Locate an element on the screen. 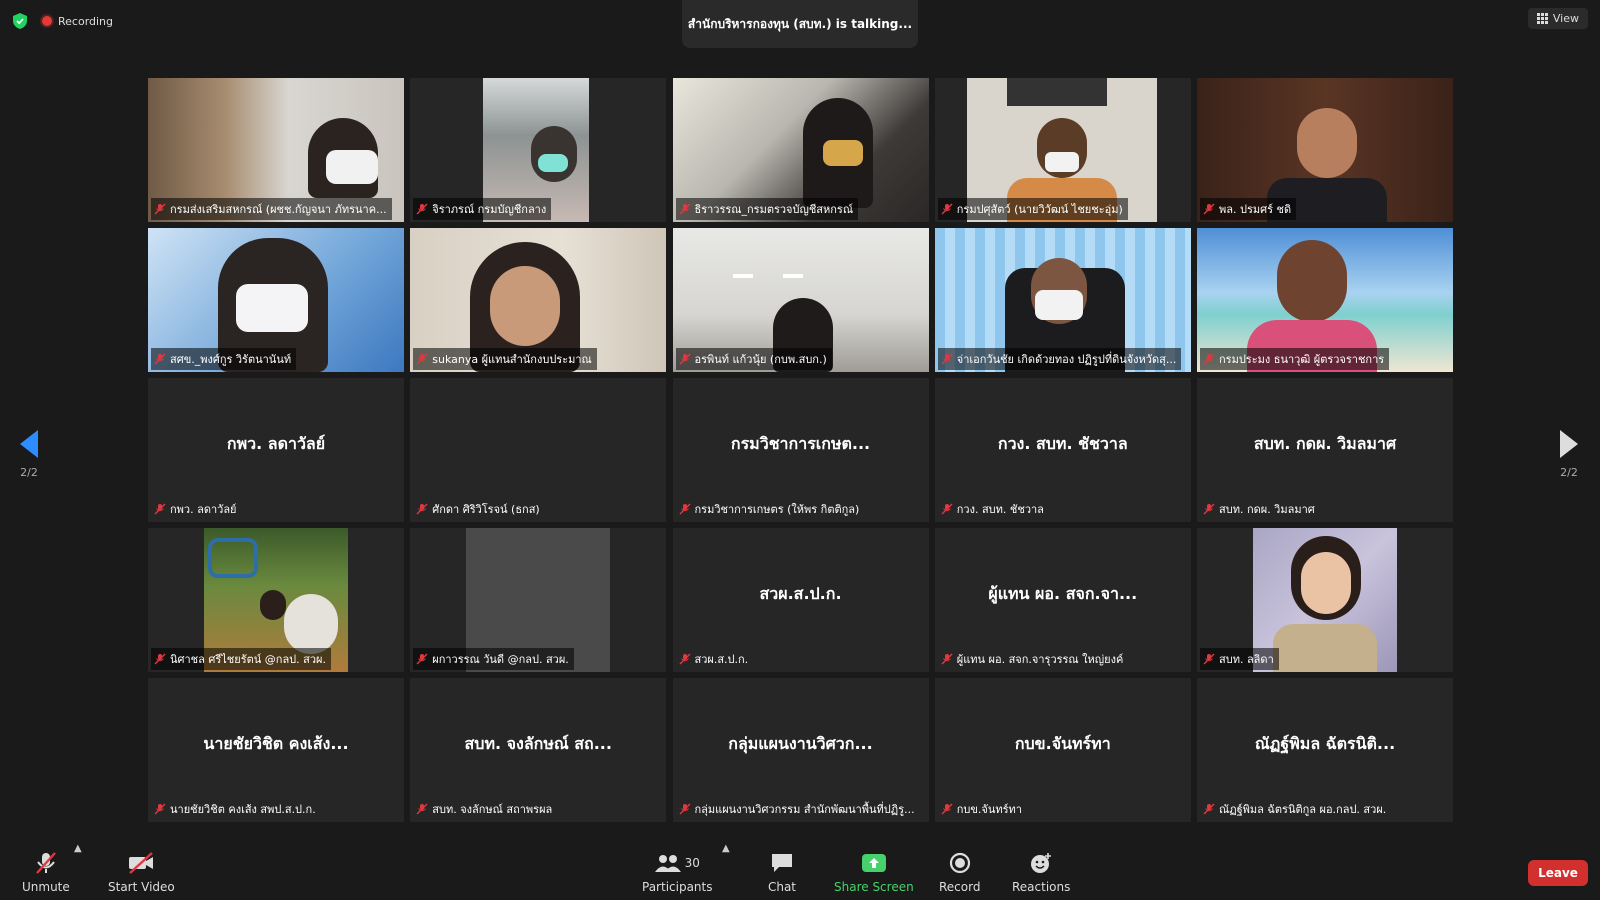 This screenshot has width=1600, height=900. participant-name-bar: ศักดา ศิริวิโรจน์ (ธกส) is located at coordinates (478, 509).